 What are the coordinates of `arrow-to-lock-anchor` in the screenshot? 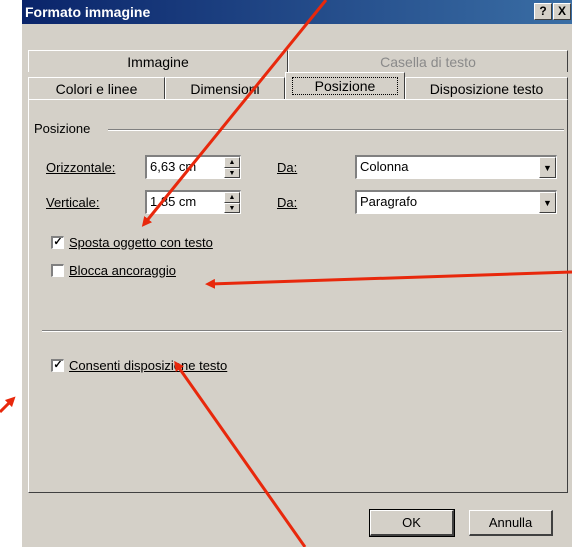 It's located at (388, 279).